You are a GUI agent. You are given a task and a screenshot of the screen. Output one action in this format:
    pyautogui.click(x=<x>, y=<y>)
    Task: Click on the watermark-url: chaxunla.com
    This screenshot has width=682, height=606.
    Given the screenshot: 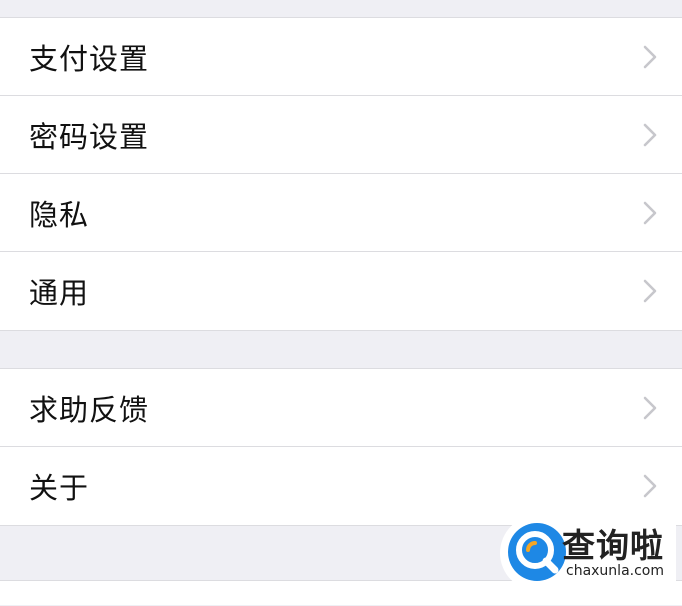 What is the action you would take?
    pyautogui.click(x=615, y=571)
    